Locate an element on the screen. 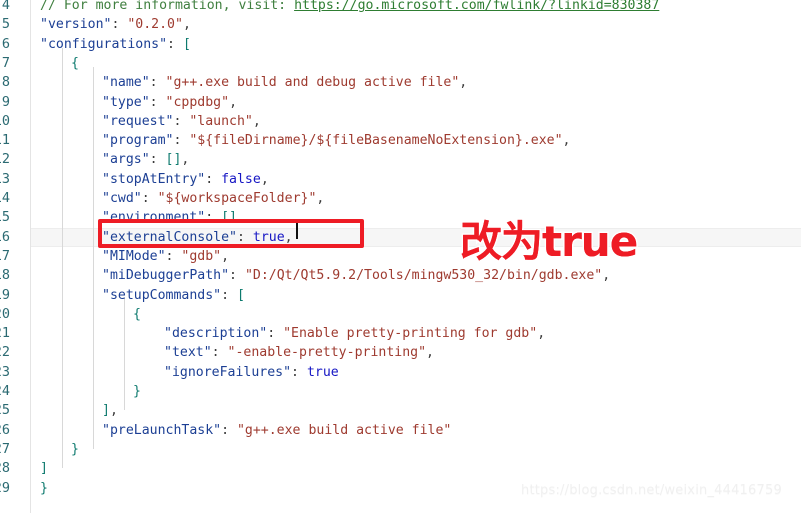  token-key: "ignoreFailures" is located at coordinates (228, 372).